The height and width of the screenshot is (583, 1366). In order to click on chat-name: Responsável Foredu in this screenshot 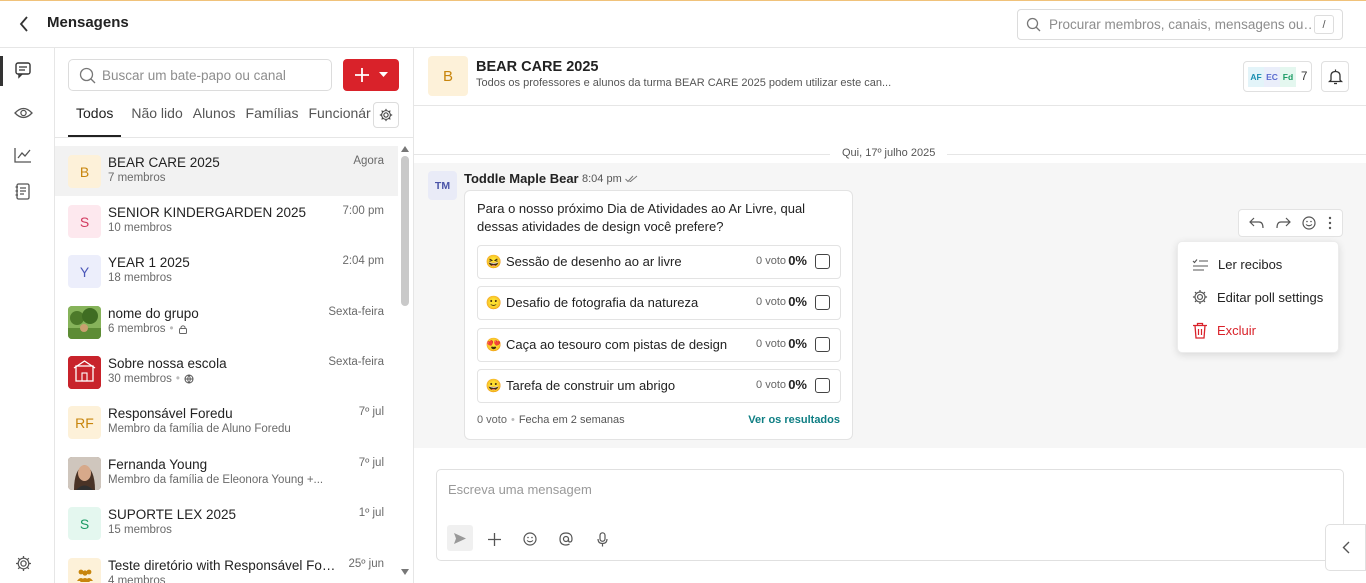, I will do `click(170, 413)`.